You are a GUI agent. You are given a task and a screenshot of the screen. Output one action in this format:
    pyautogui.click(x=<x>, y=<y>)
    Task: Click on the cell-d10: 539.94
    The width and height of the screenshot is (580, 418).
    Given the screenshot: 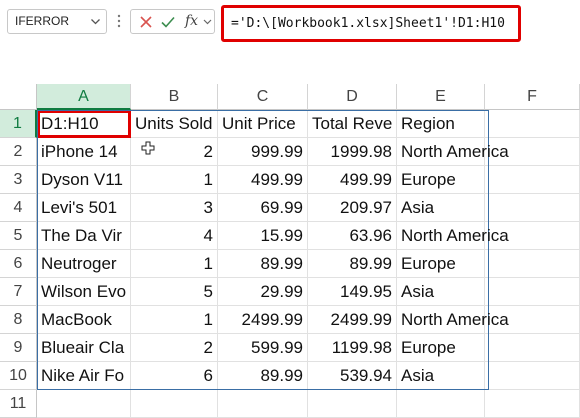 What is the action you would take?
    pyautogui.click(x=352, y=376)
    